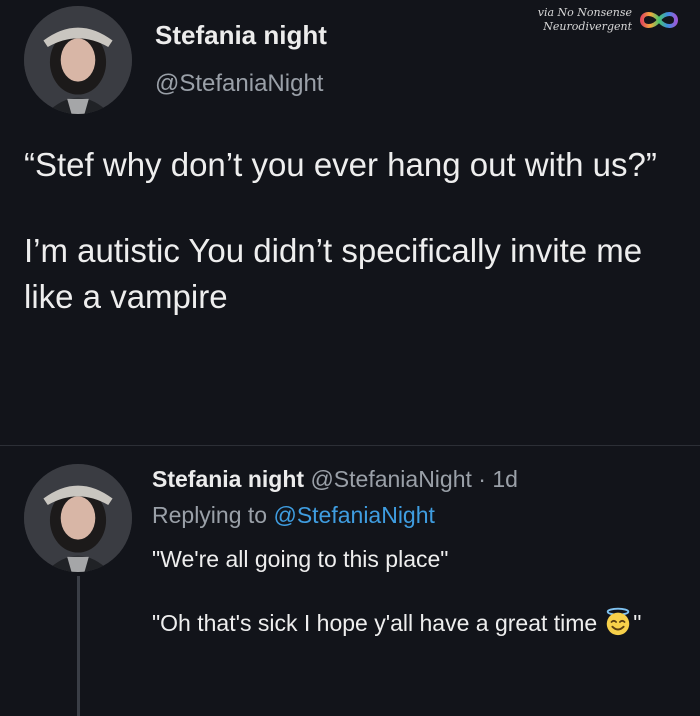 The height and width of the screenshot is (716, 700). I want to click on replying-to: Replying to @StefaniaNight, so click(293, 515).